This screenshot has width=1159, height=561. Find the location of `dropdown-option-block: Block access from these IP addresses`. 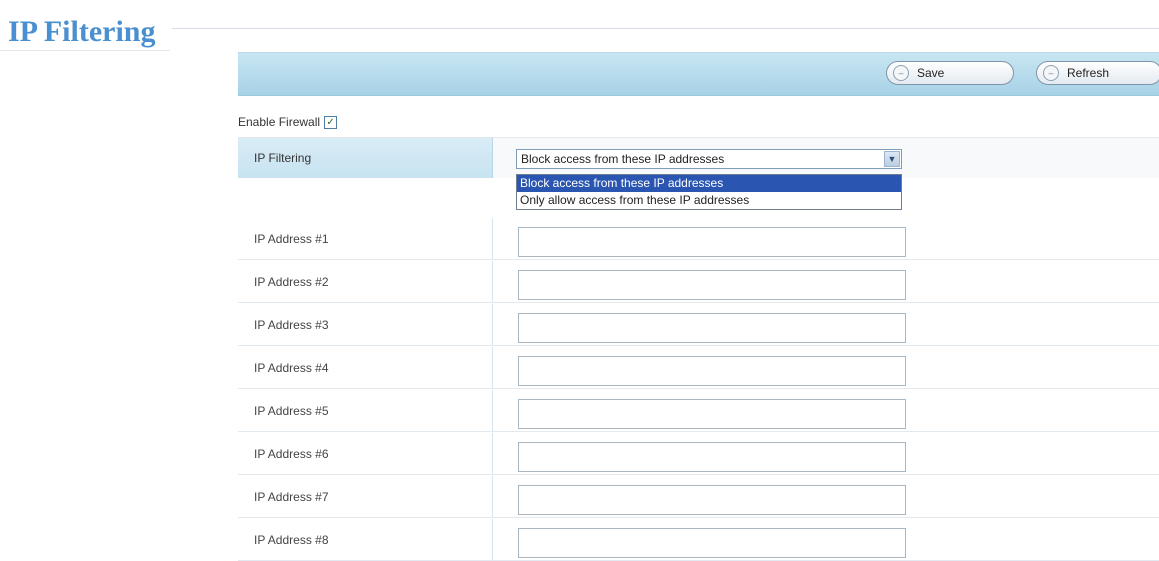

dropdown-option-block: Block access from these IP addresses is located at coordinates (709, 183).